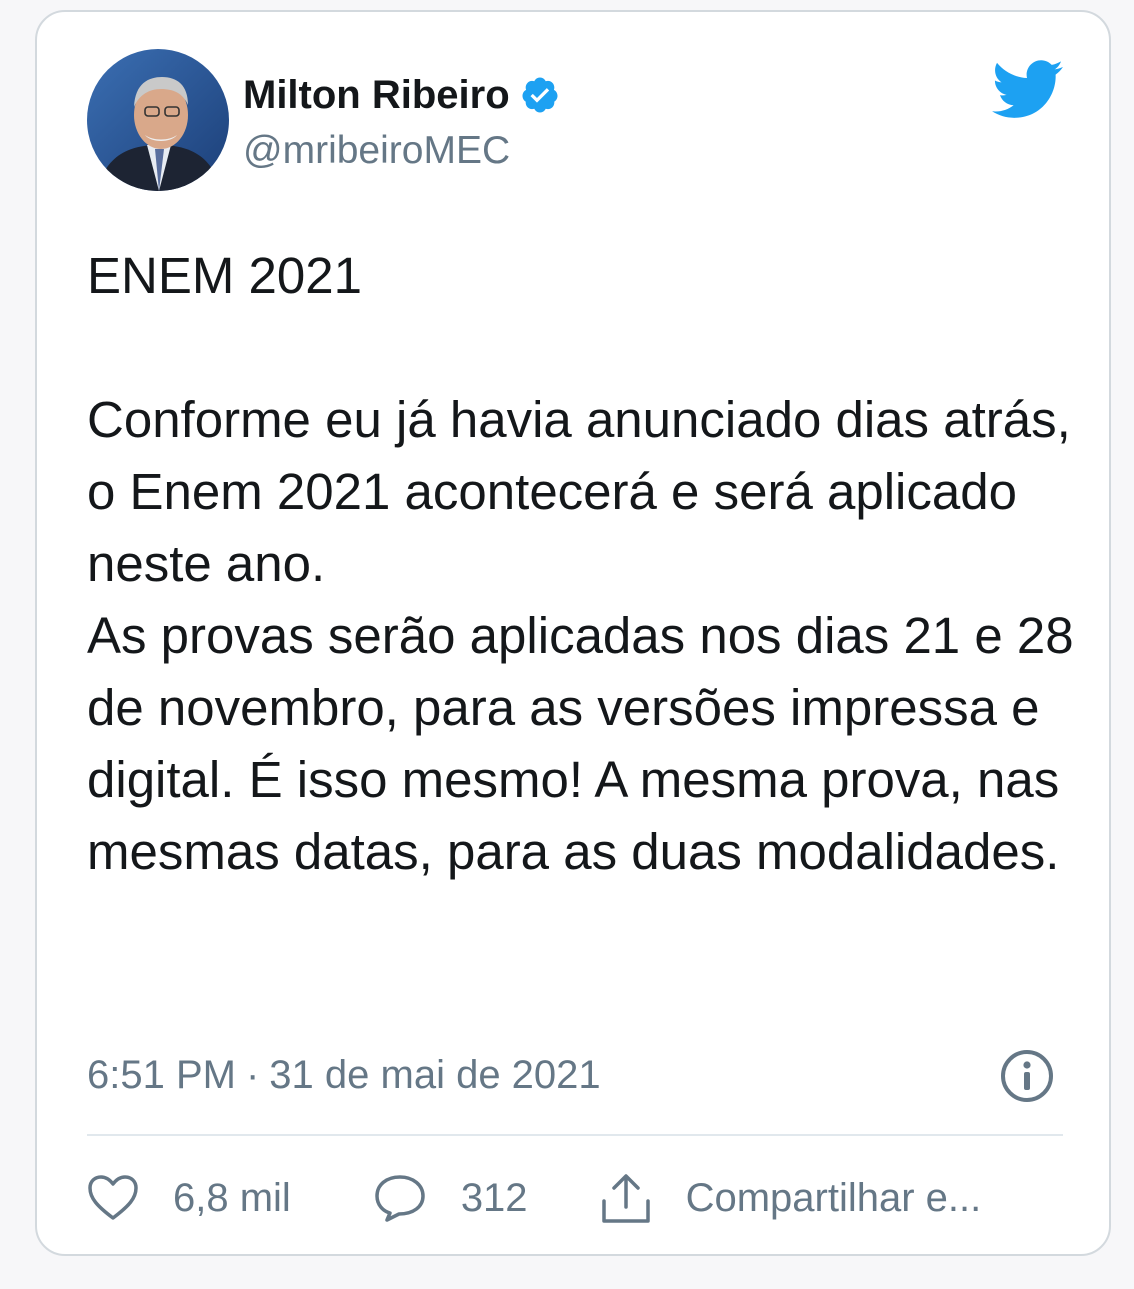 The height and width of the screenshot is (1289, 1134). What do you see at coordinates (1027, 1076) in the screenshot?
I see `info-icon` at bounding box center [1027, 1076].